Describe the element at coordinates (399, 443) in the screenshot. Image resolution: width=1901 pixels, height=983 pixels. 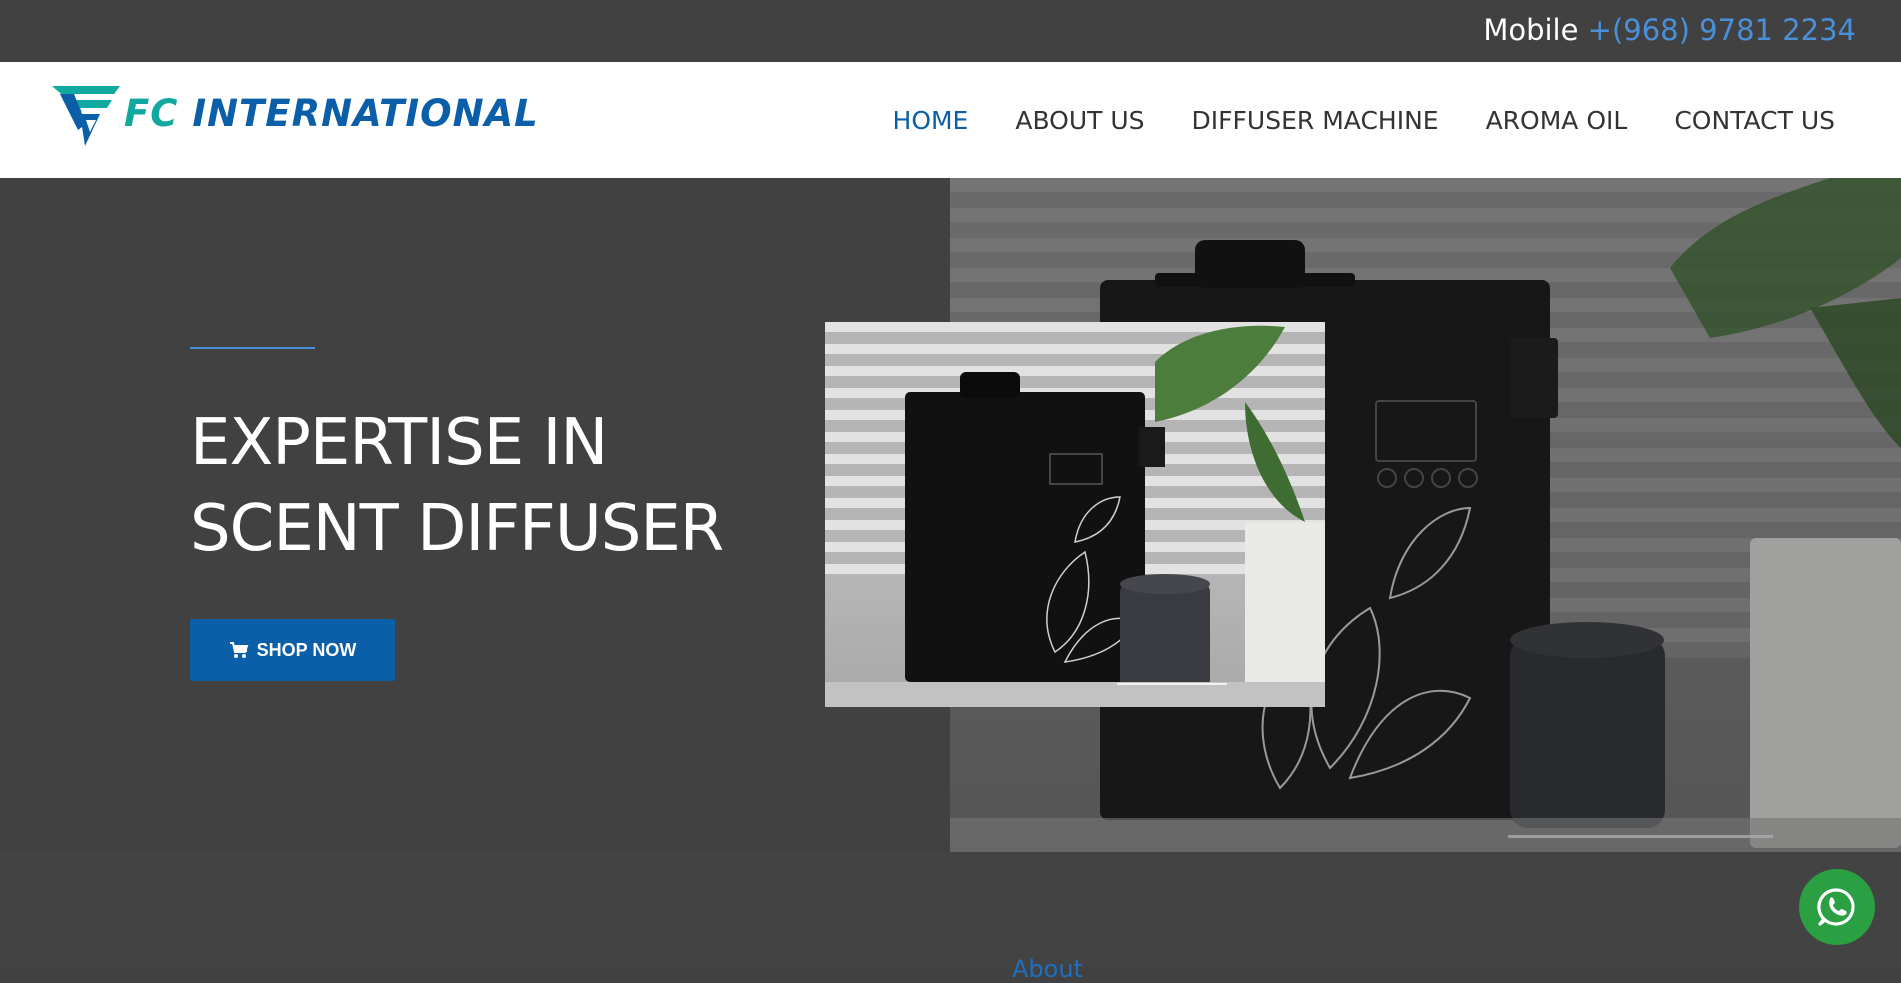
I see `hero-title-line-1: EXPERTISE IN` at that location.